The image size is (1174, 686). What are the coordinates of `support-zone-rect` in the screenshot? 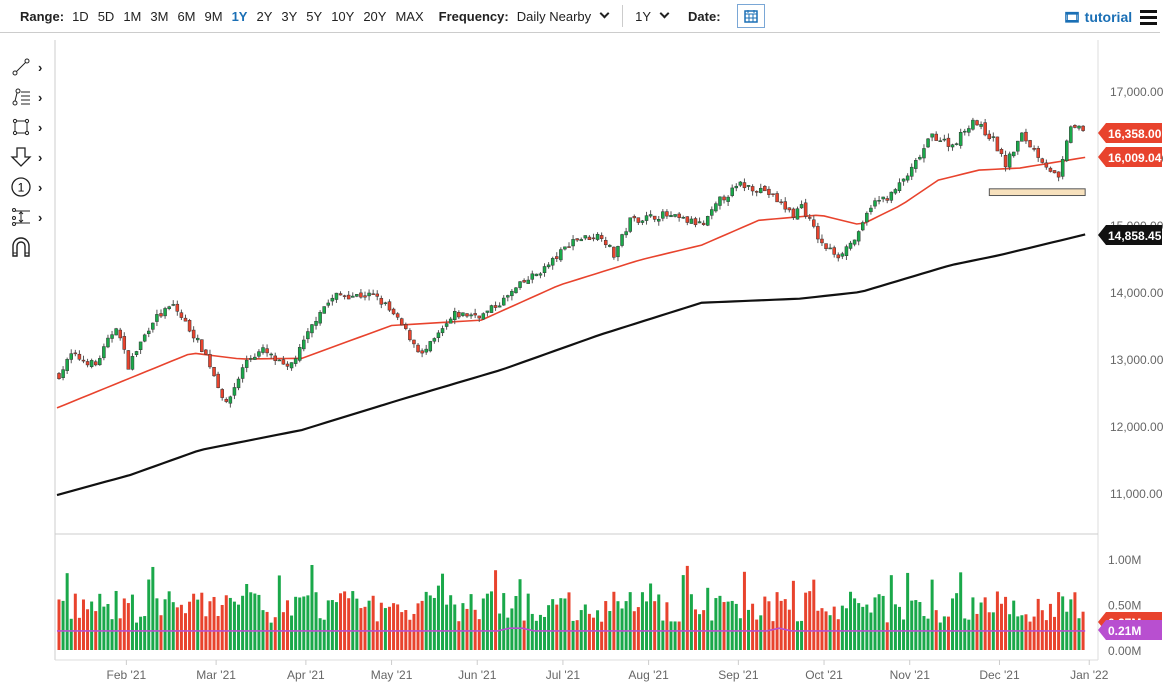 It's located at (1037, 192).